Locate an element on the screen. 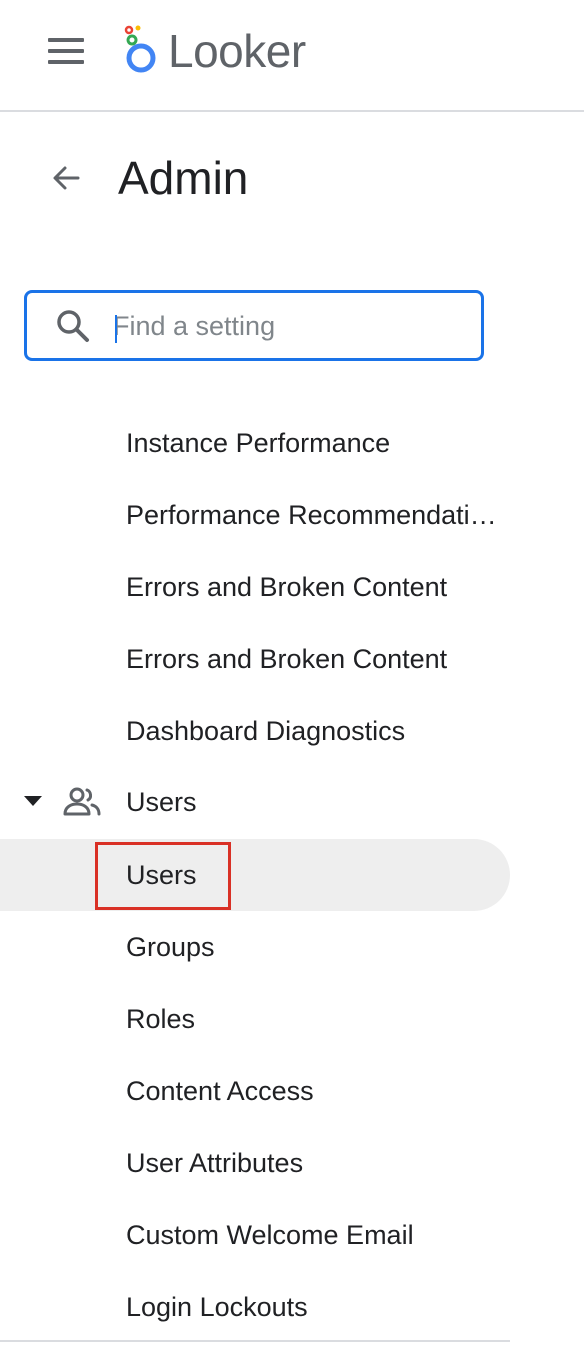 This screenshot has height=1368, width=584. search-input is located at coordinates (283, 326).